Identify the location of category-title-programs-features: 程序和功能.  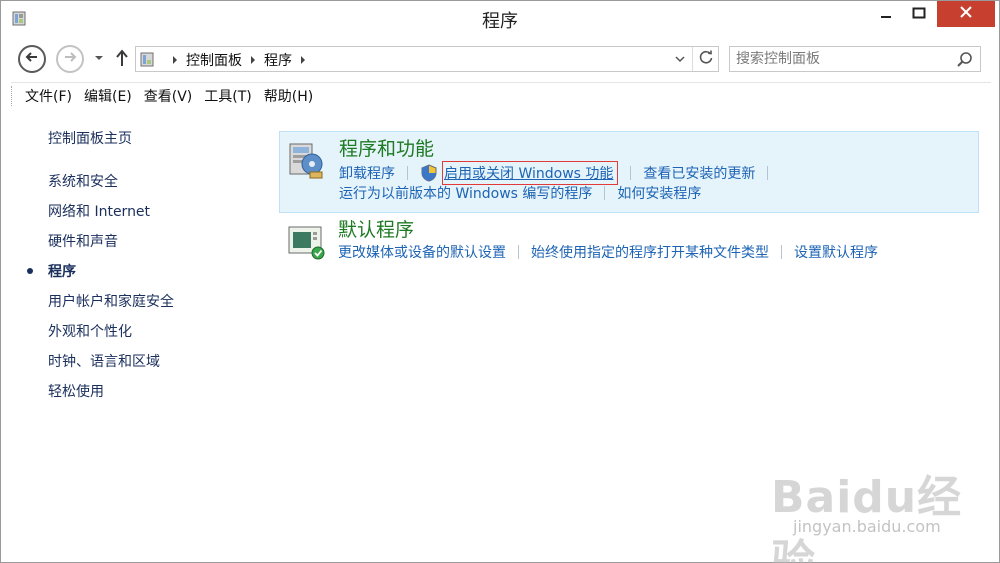
(386, 147).